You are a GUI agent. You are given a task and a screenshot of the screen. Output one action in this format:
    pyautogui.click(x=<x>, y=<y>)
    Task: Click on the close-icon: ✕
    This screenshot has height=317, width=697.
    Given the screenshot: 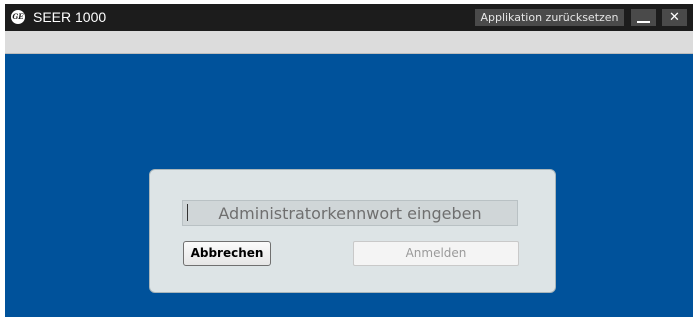 What is the action you would take?
    pyautogui.click(x=674, y=17)
    